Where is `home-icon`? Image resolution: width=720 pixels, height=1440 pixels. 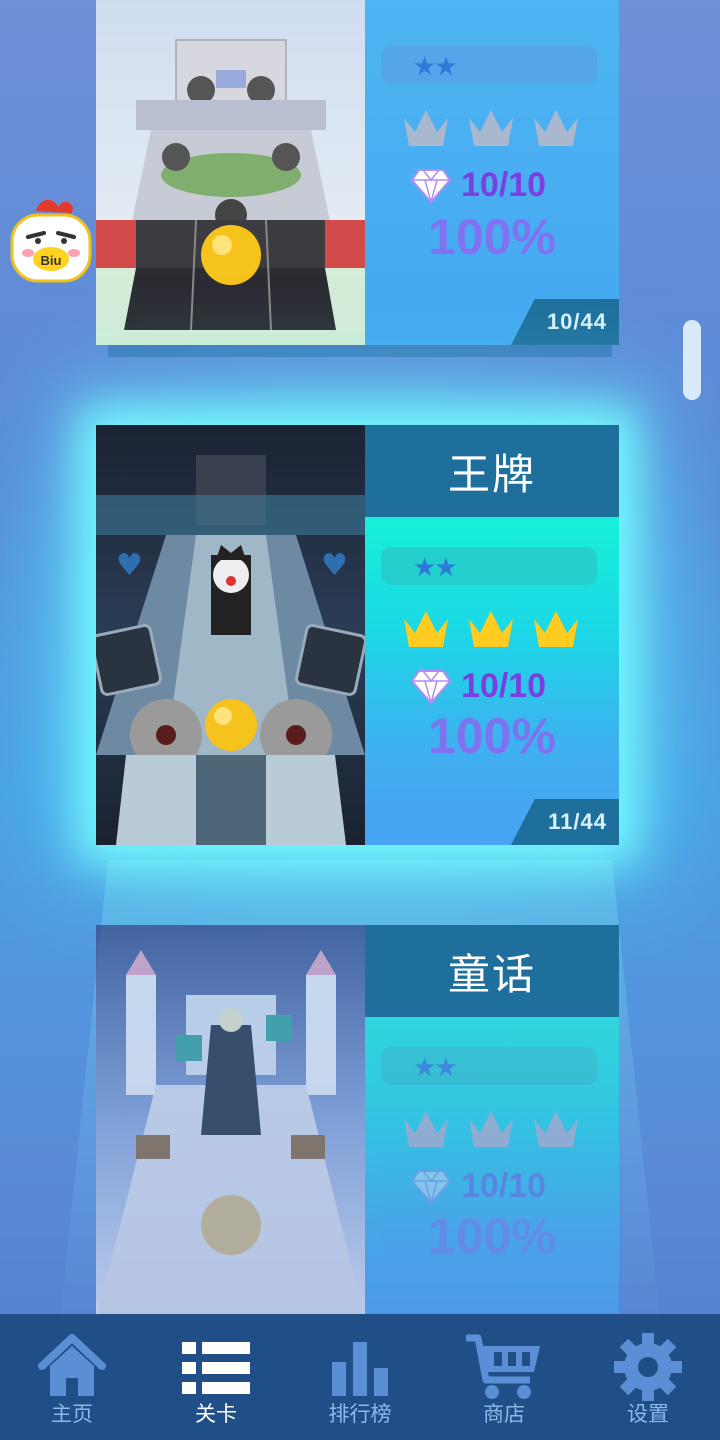 home-icon is located at coordinates (72, 1365).